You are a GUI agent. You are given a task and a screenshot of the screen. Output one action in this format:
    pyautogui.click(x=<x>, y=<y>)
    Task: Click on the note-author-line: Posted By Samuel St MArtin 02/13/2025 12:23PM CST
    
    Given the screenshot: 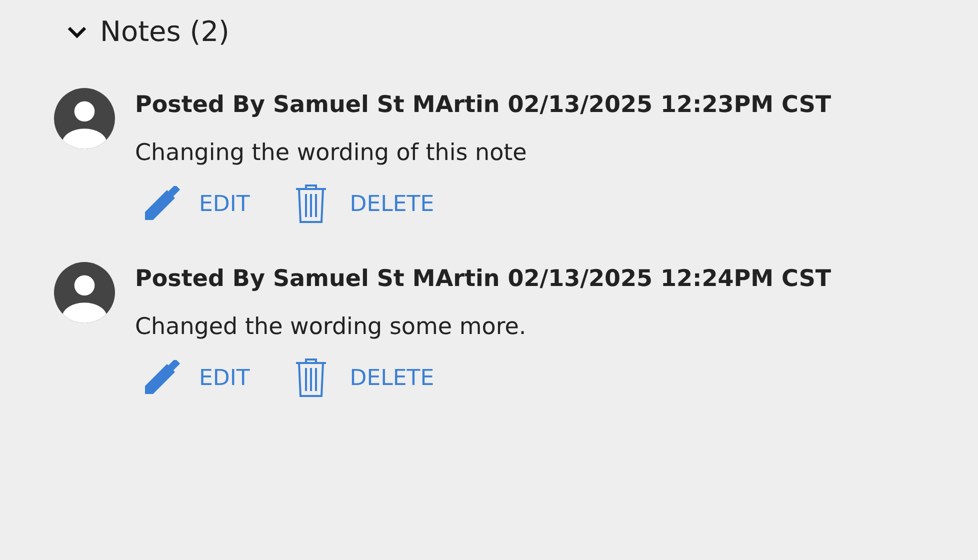 What is the action you would take?
    pyautogui.click(x=483, y=105)
    